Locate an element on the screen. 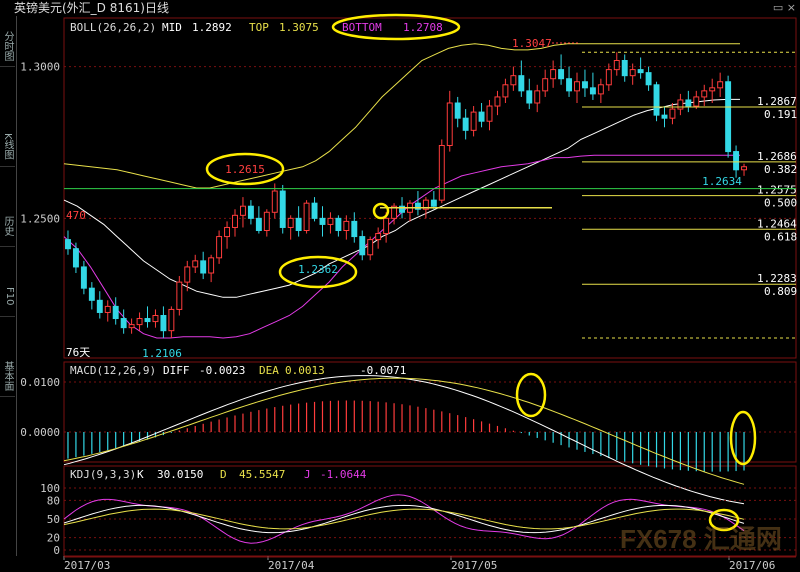 Image resolution: width=800 pixels, height=572 pixels. price-tick-label: 1.2500 is located at coordinates (40, 218).